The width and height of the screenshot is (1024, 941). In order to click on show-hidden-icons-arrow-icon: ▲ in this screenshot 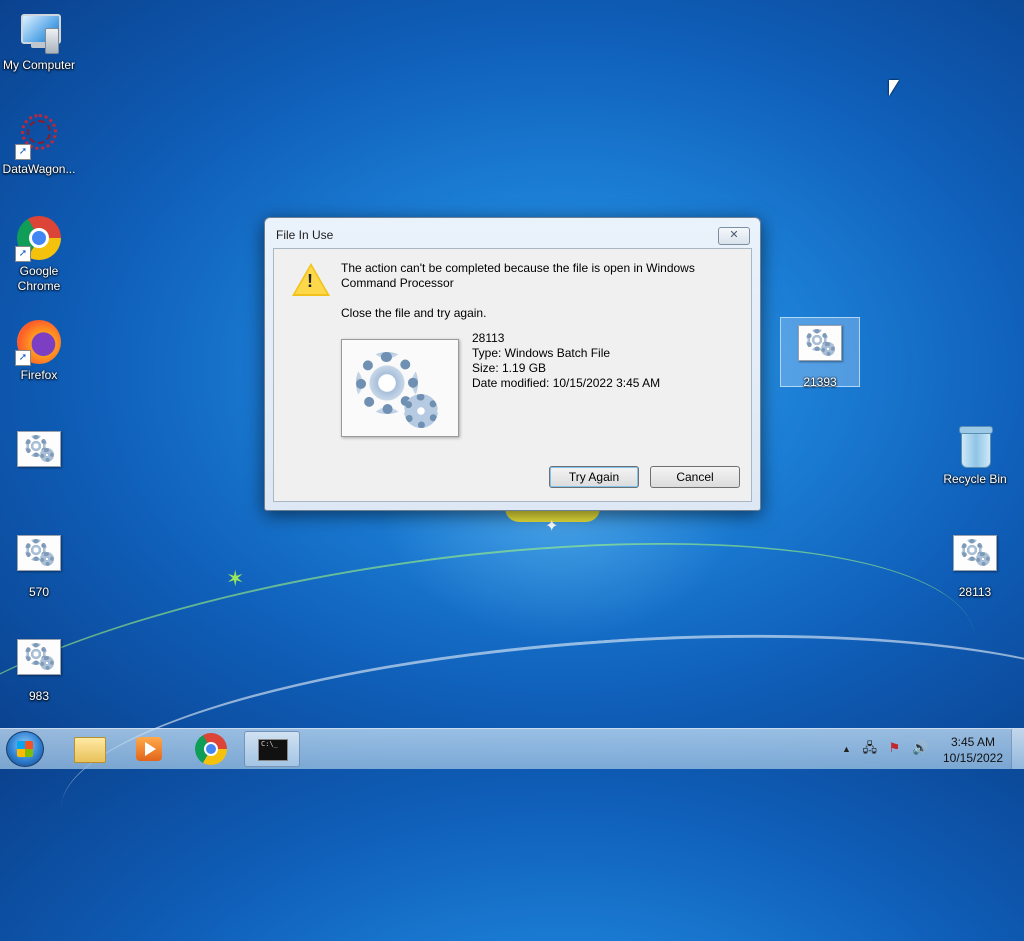, I will do `click(846, 749)`.